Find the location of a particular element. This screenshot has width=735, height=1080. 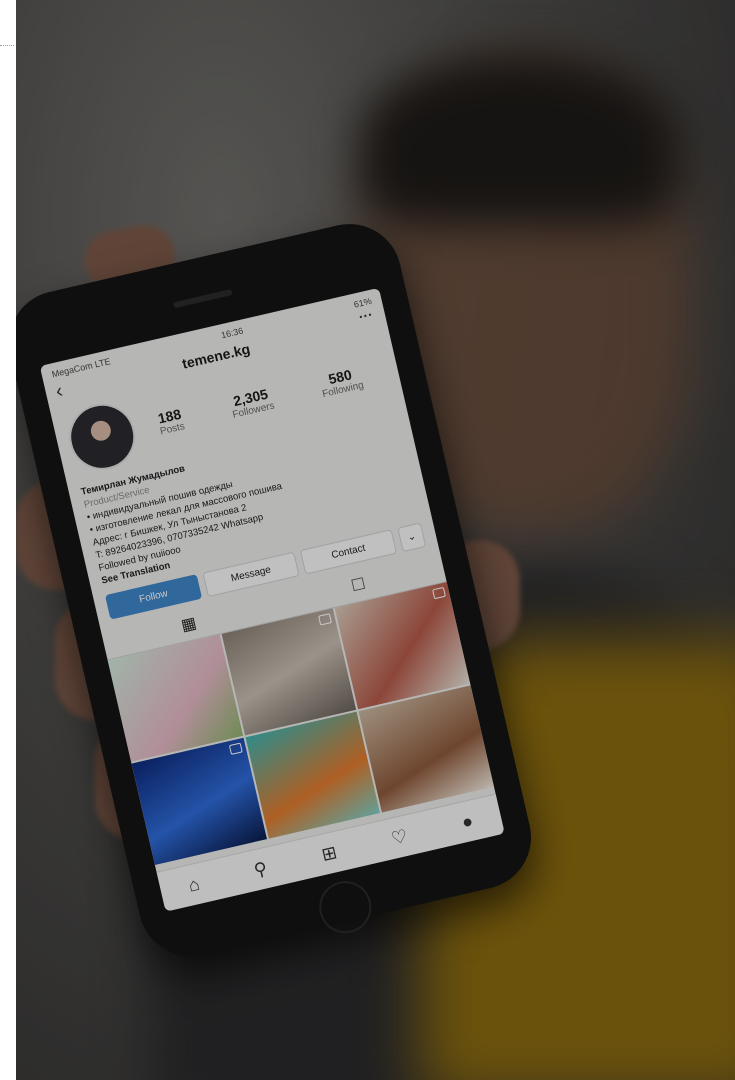

following-stat: 580 Following is located at coordinates (341, 382).